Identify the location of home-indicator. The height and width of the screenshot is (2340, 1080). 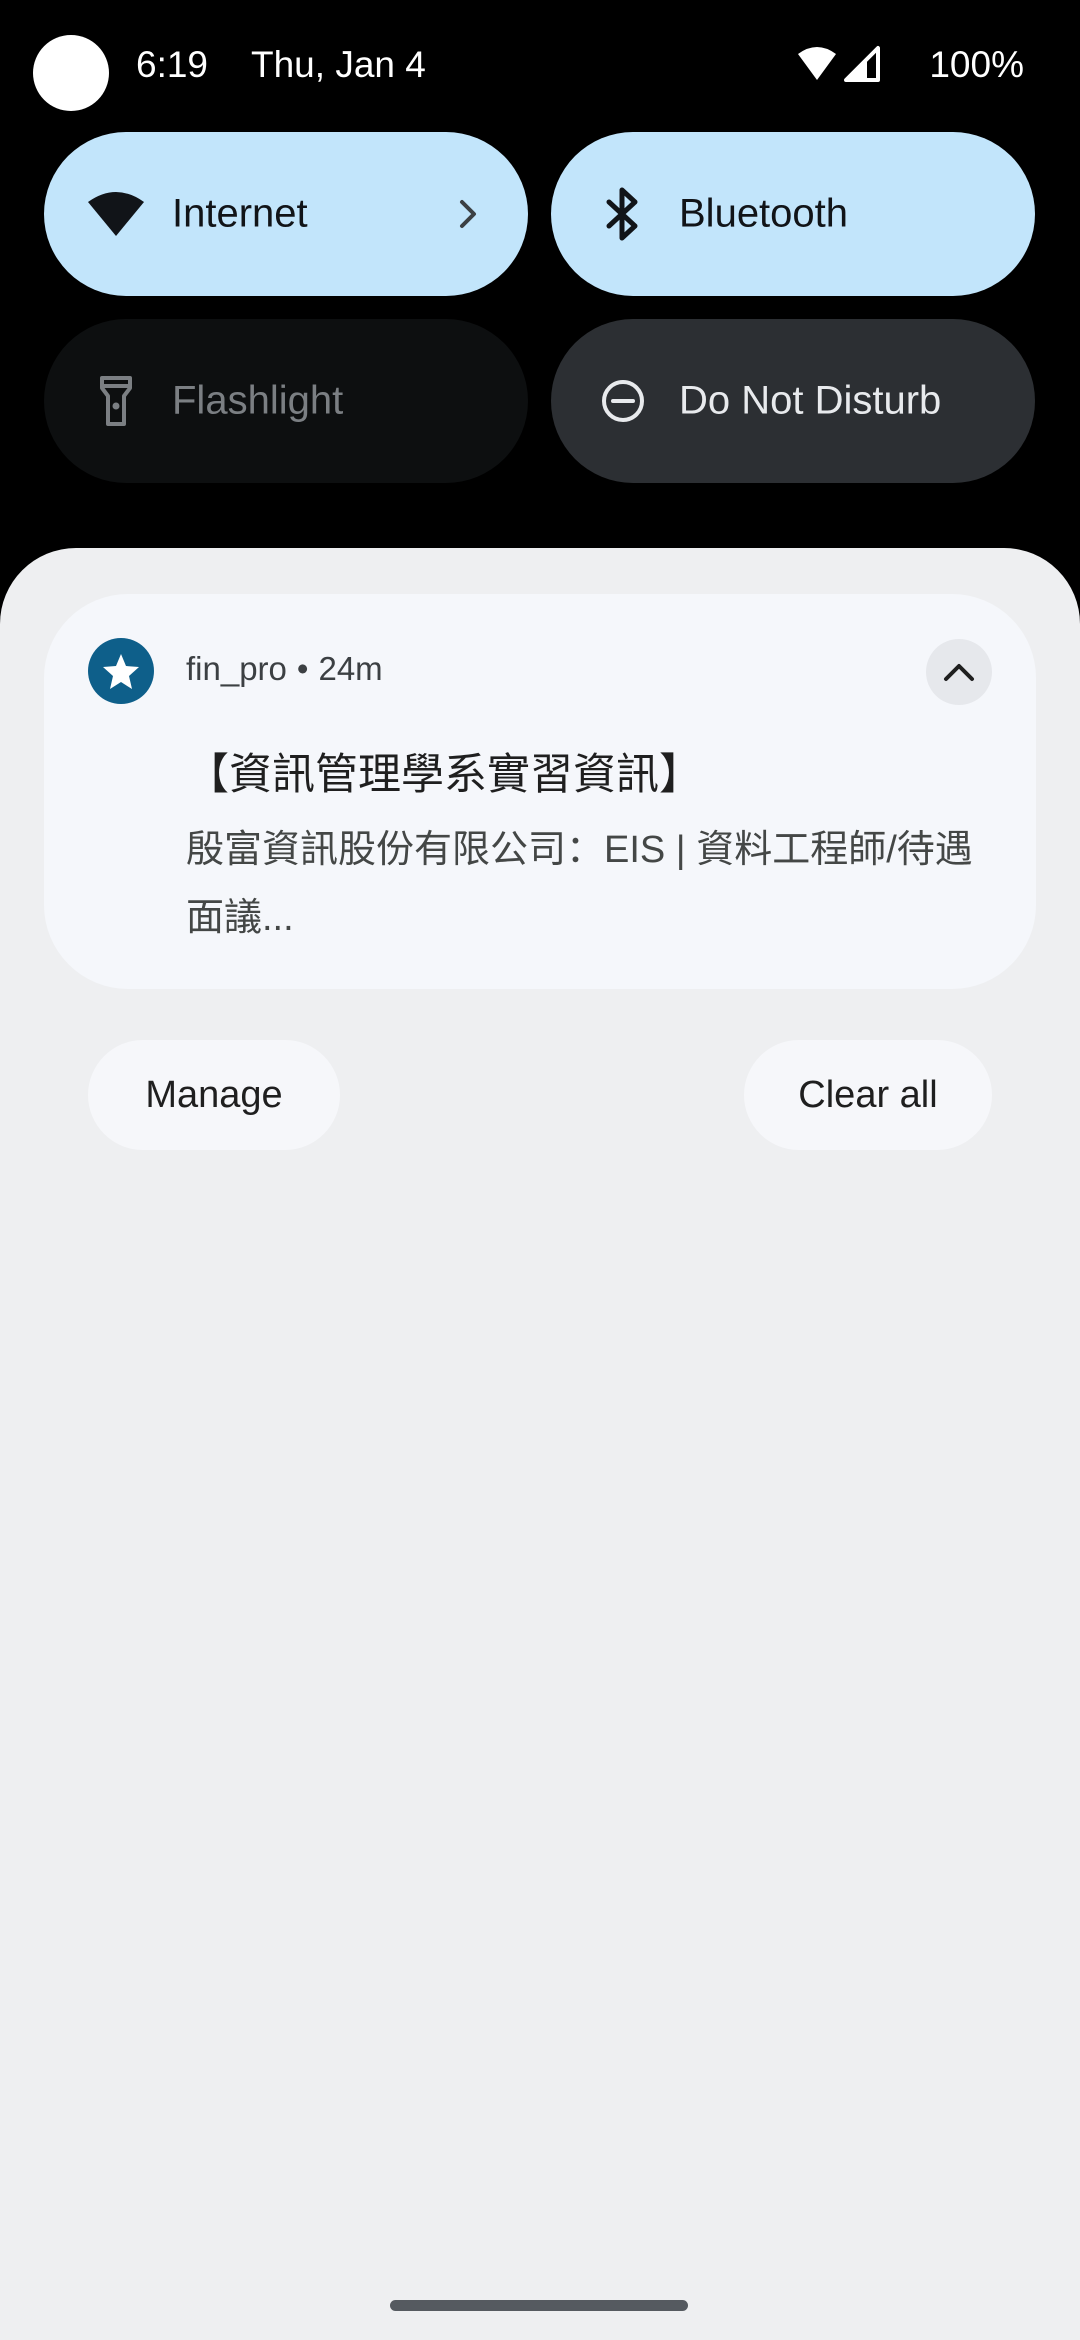
(539, 2305).